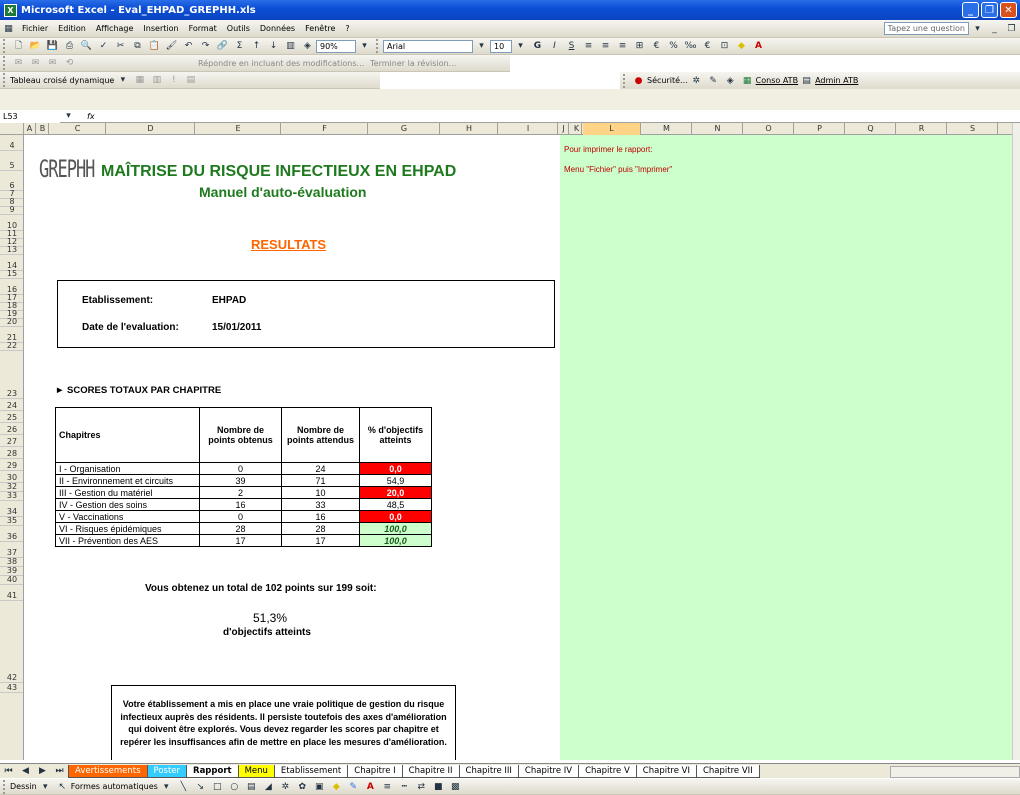  Describe the element at coordinates (588, 46) in the screenshot. I see `align-left-icon: ≡` at that location.